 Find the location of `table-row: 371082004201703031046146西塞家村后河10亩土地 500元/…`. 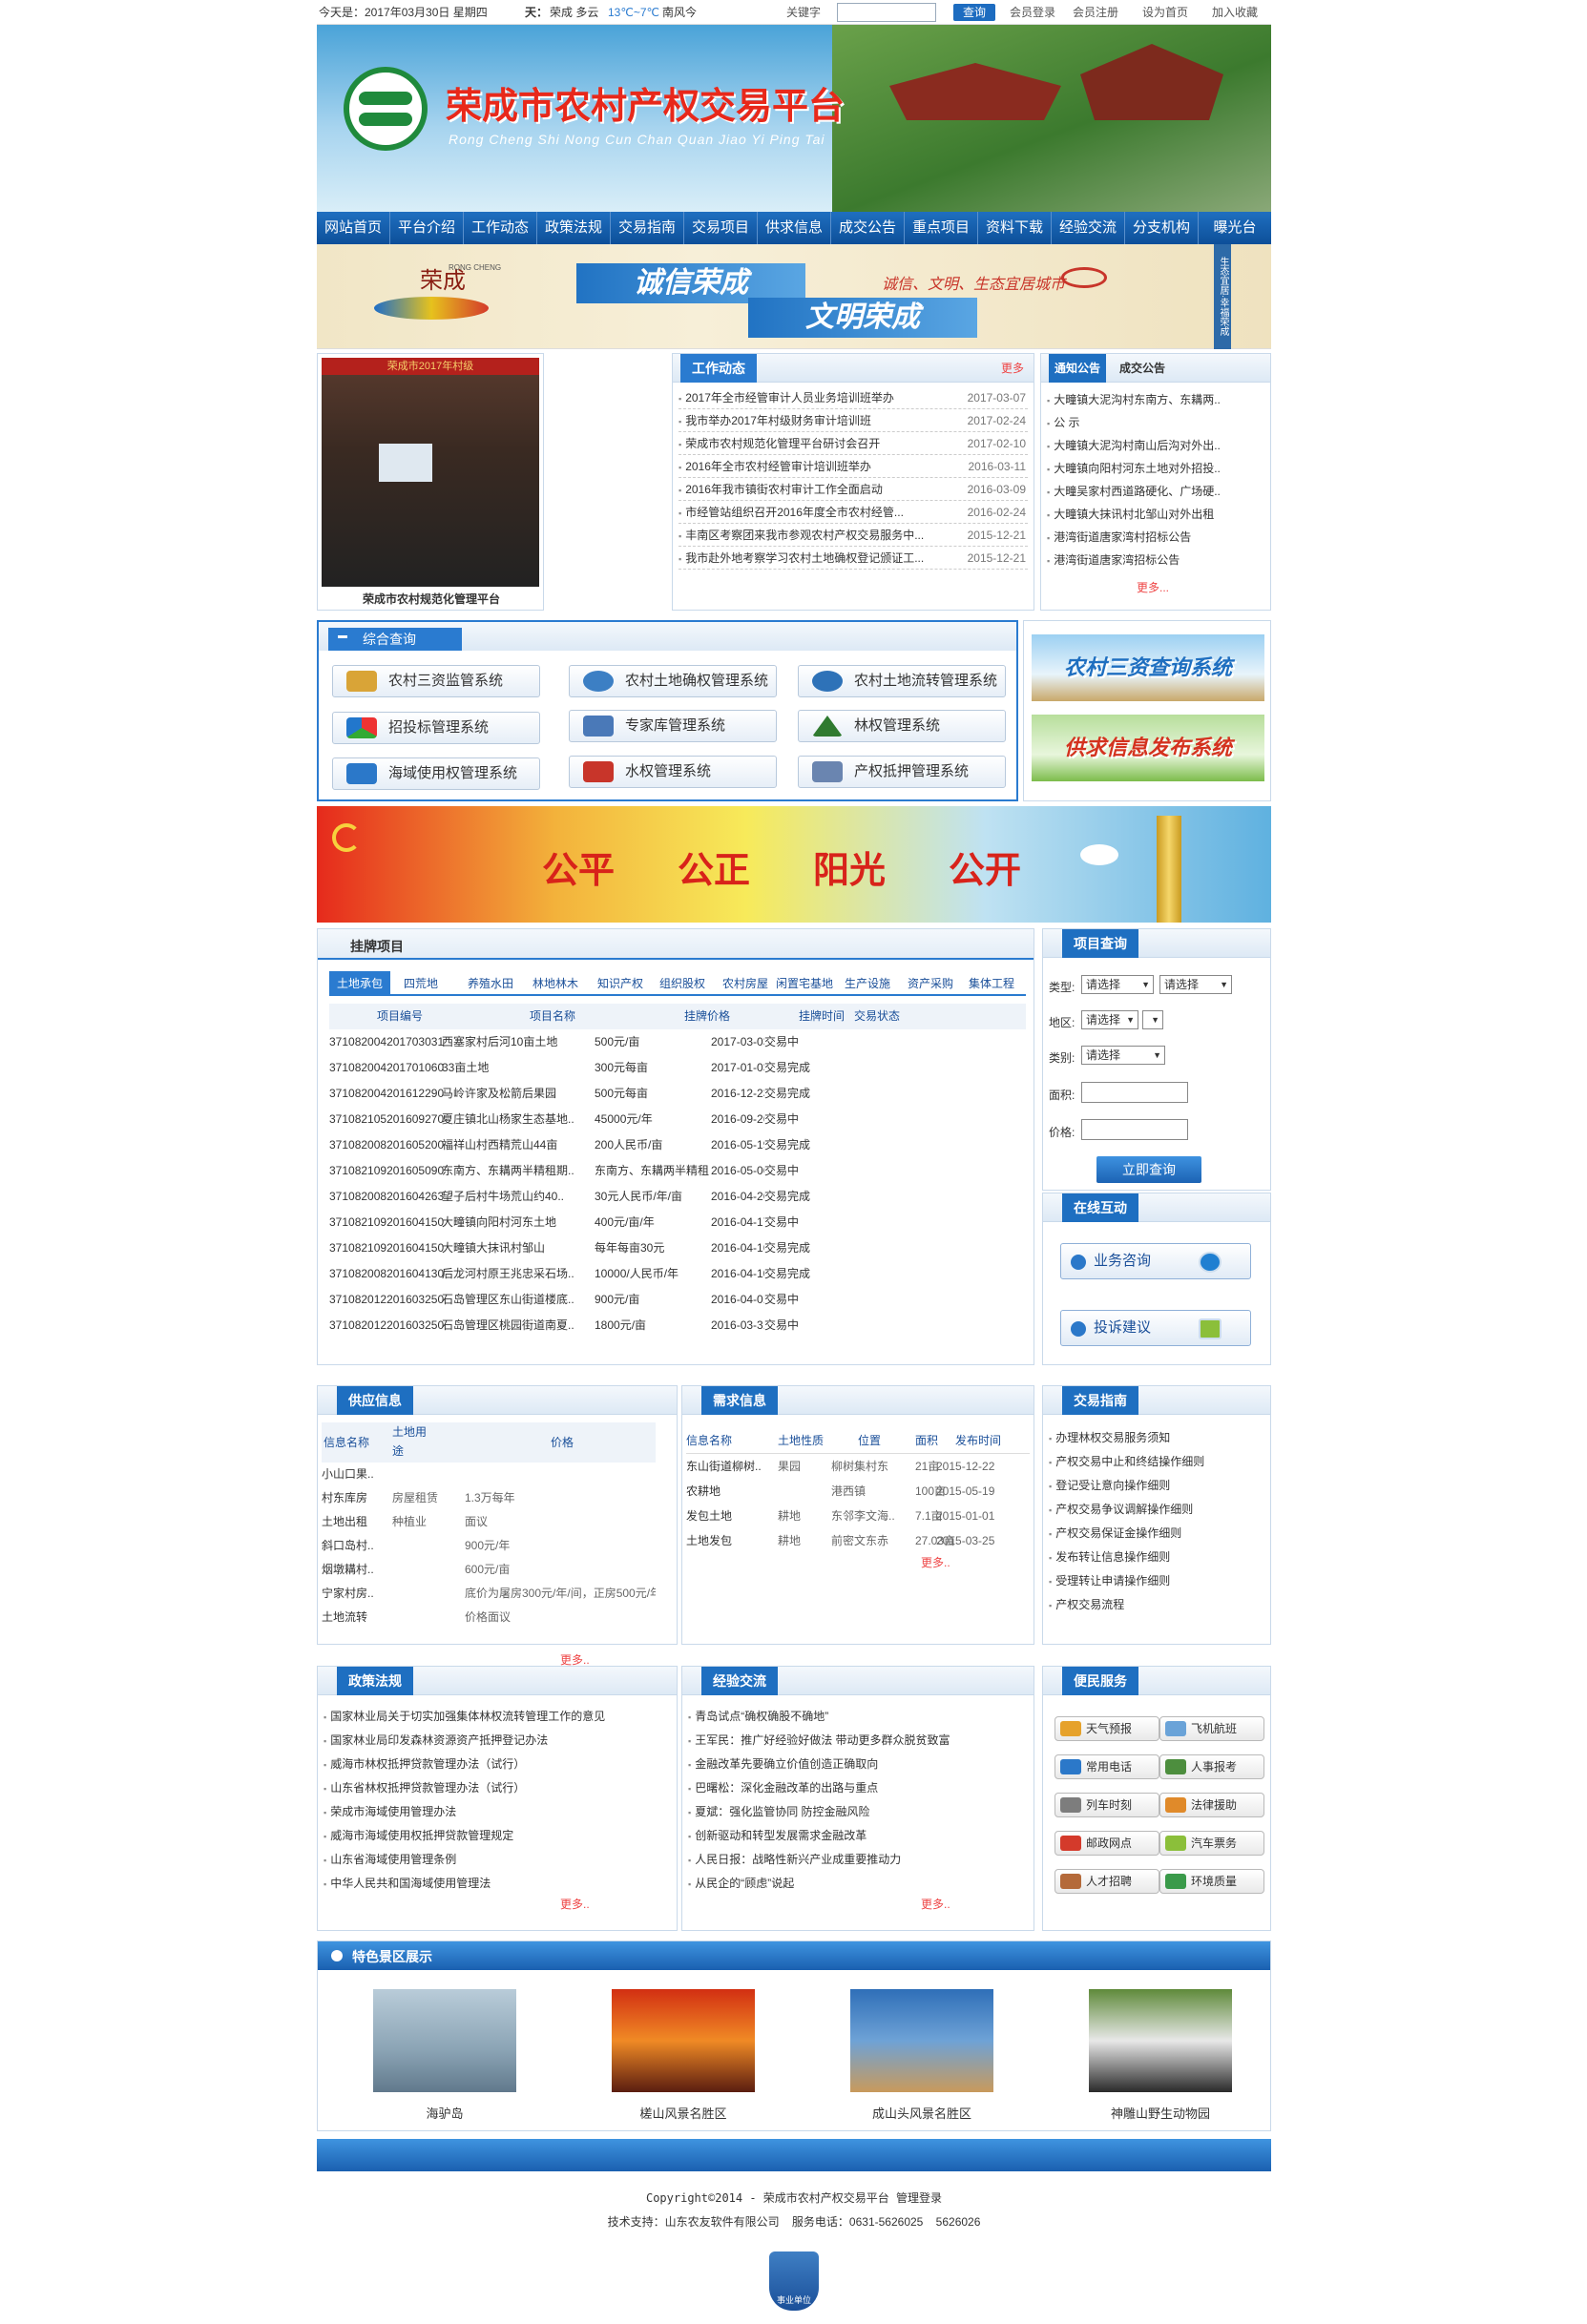

table-row: 371082004201703031046146西塞家村后河10亩土地 500元/… is located at coordinates (677, 1042).